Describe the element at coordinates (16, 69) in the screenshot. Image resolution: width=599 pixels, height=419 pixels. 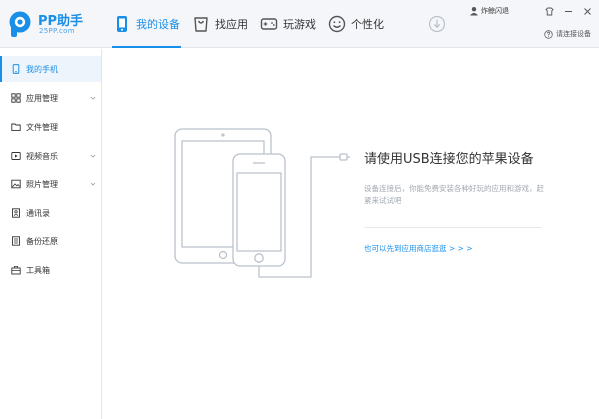
I see `phone-icon` at that location.